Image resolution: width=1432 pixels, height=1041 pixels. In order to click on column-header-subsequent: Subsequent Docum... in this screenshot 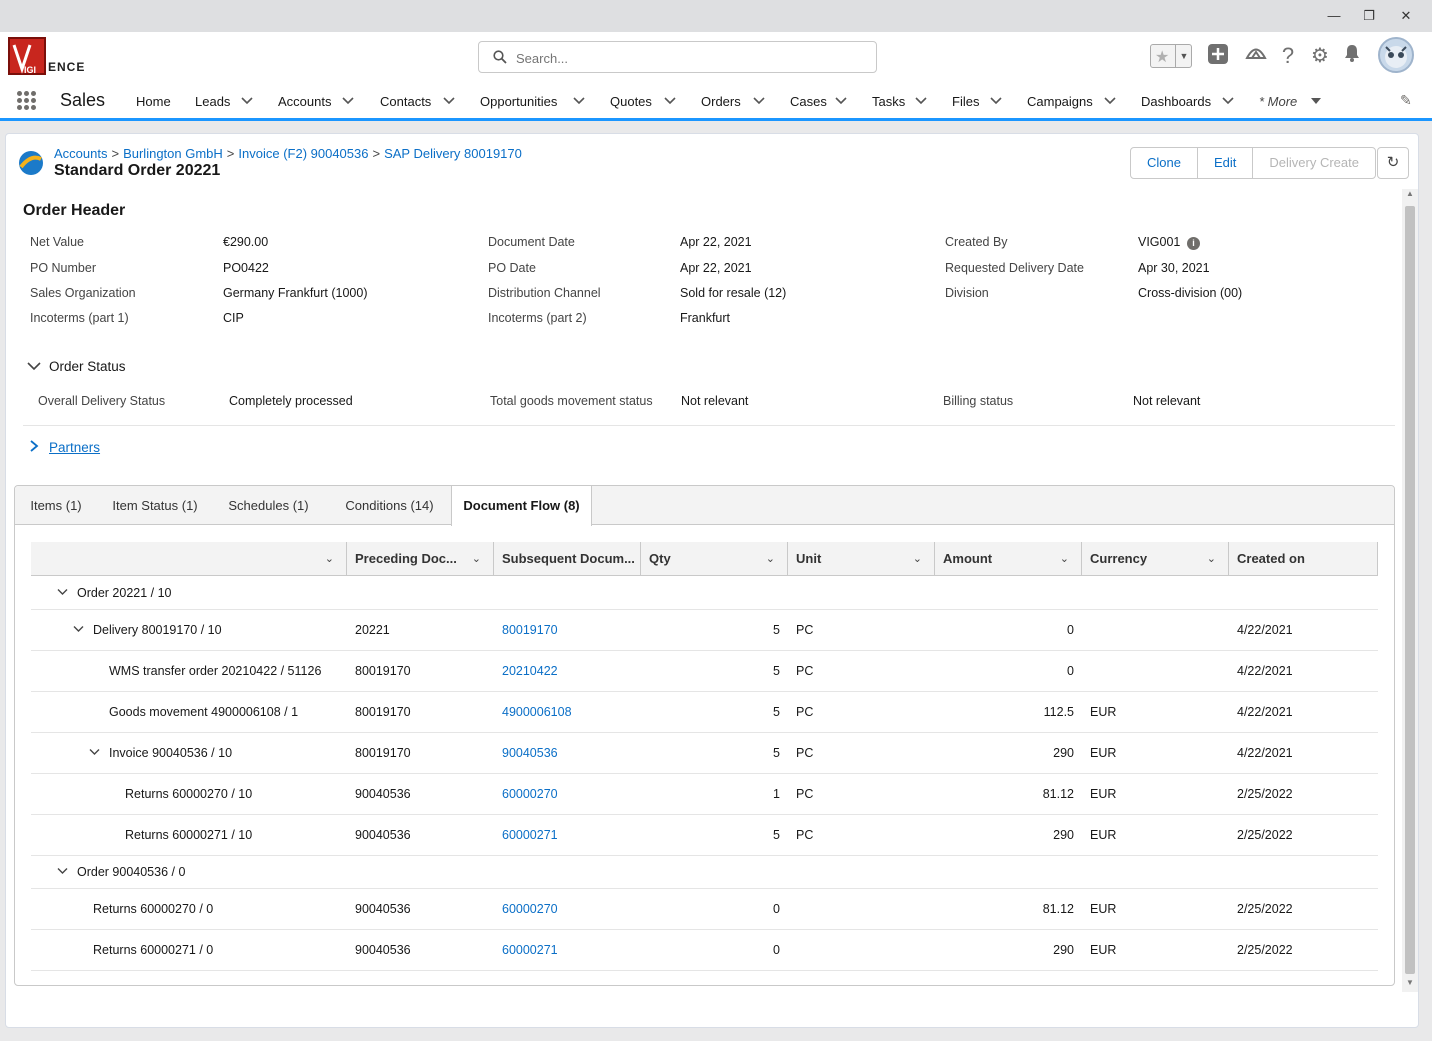, I will do `click(567, 559)`.